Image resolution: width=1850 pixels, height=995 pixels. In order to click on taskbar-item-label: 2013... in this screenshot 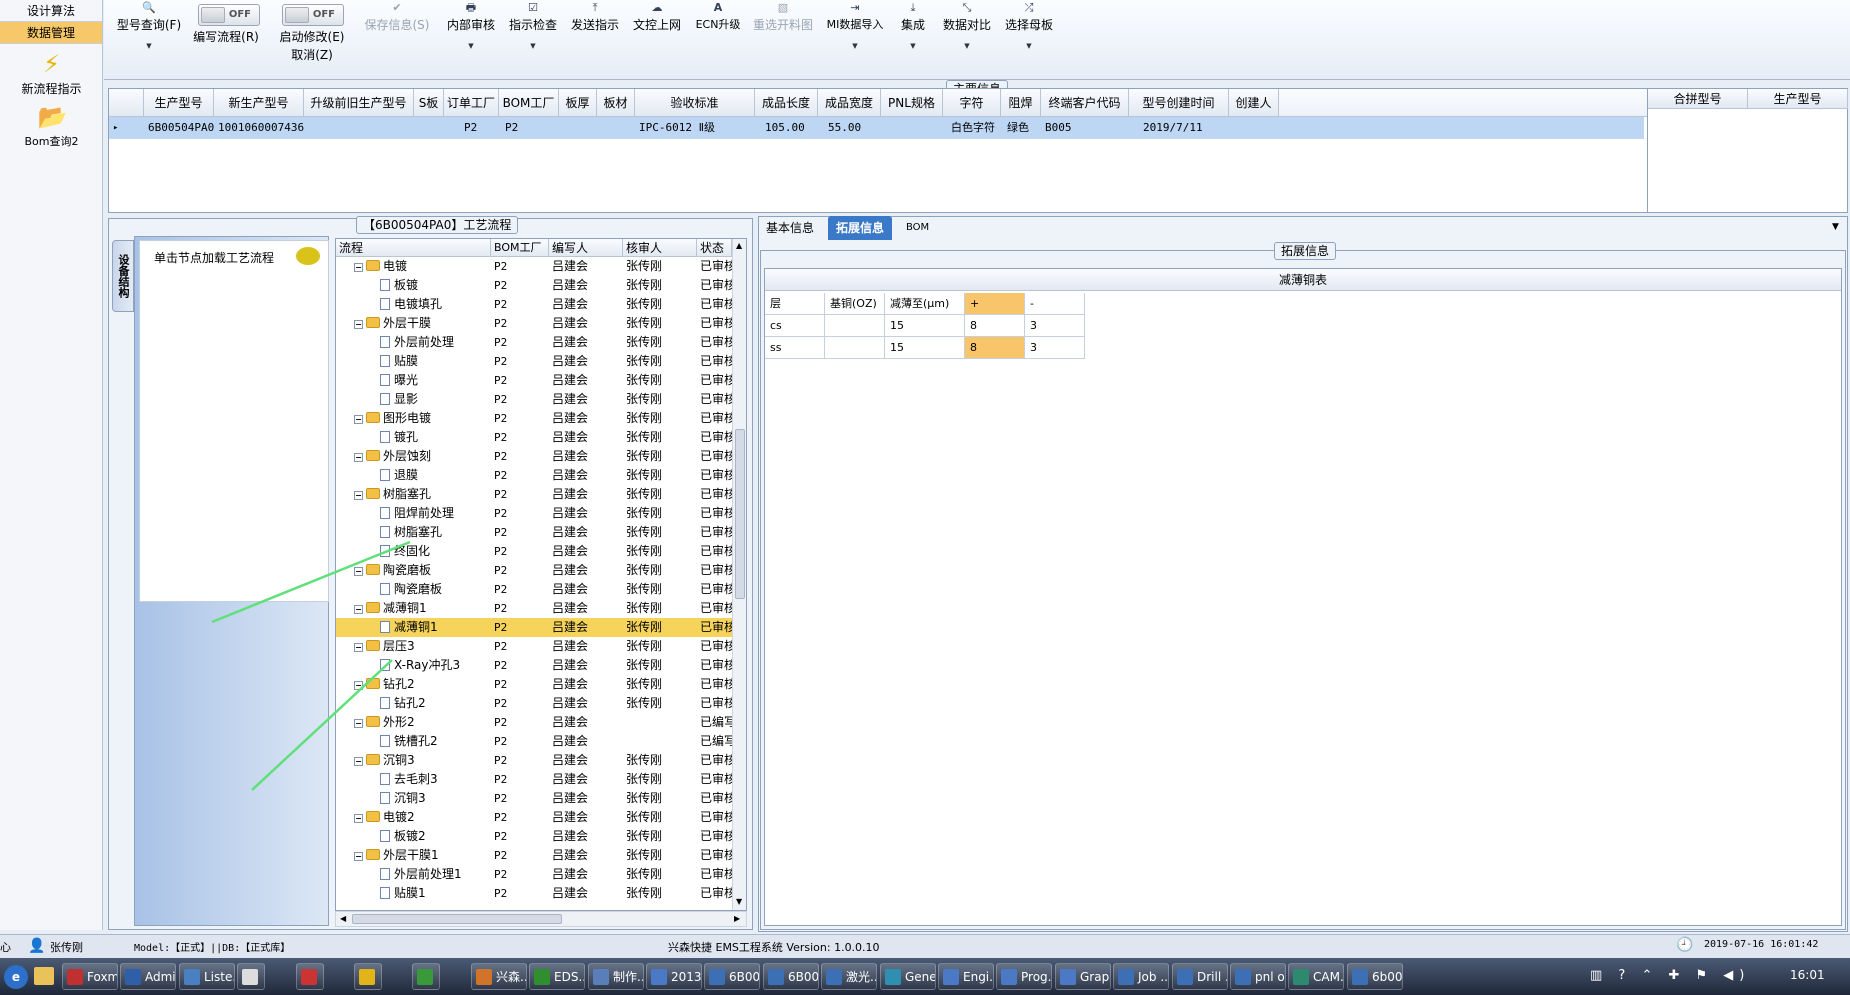, I will do `click(686, 977)`.